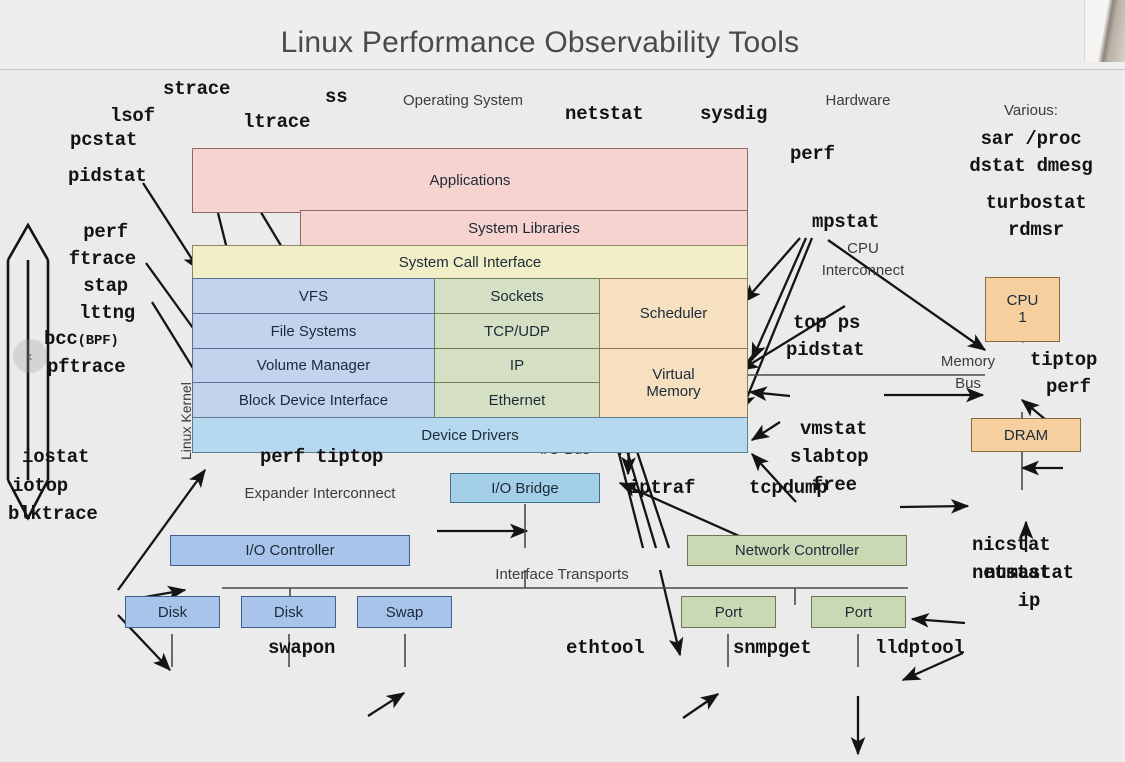 Image resolution: width=1125 pixels, height=762 pixels. What do you see at coordinates (288, 612) in the screenshot?
I see `box-disk-2: Disk` at bounding box center [288, 612].